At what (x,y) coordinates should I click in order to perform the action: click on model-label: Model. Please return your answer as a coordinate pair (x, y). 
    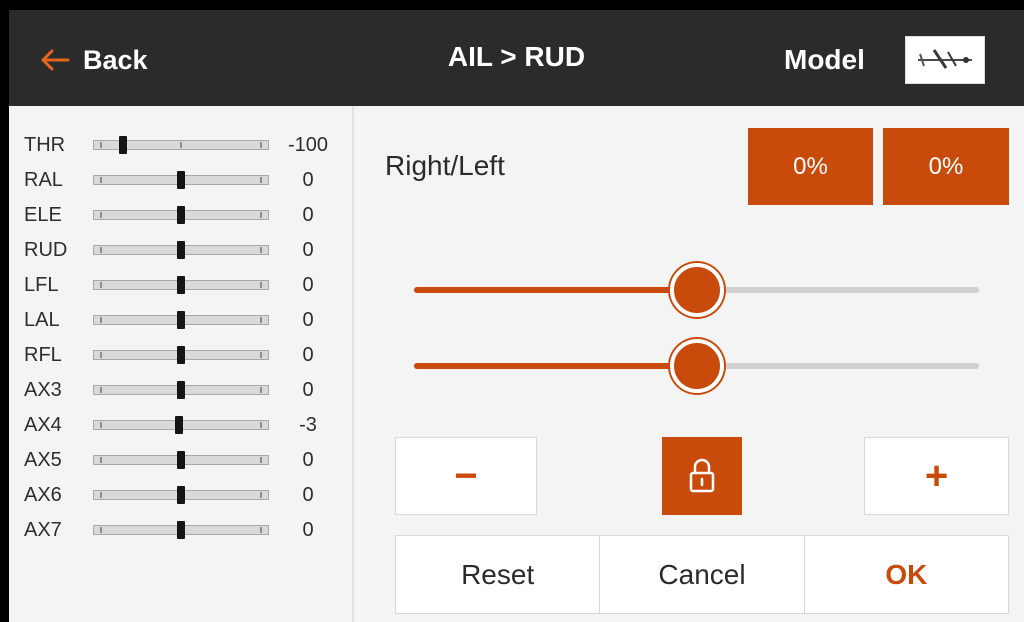
    Looking at the image, I should click on (824, 60).